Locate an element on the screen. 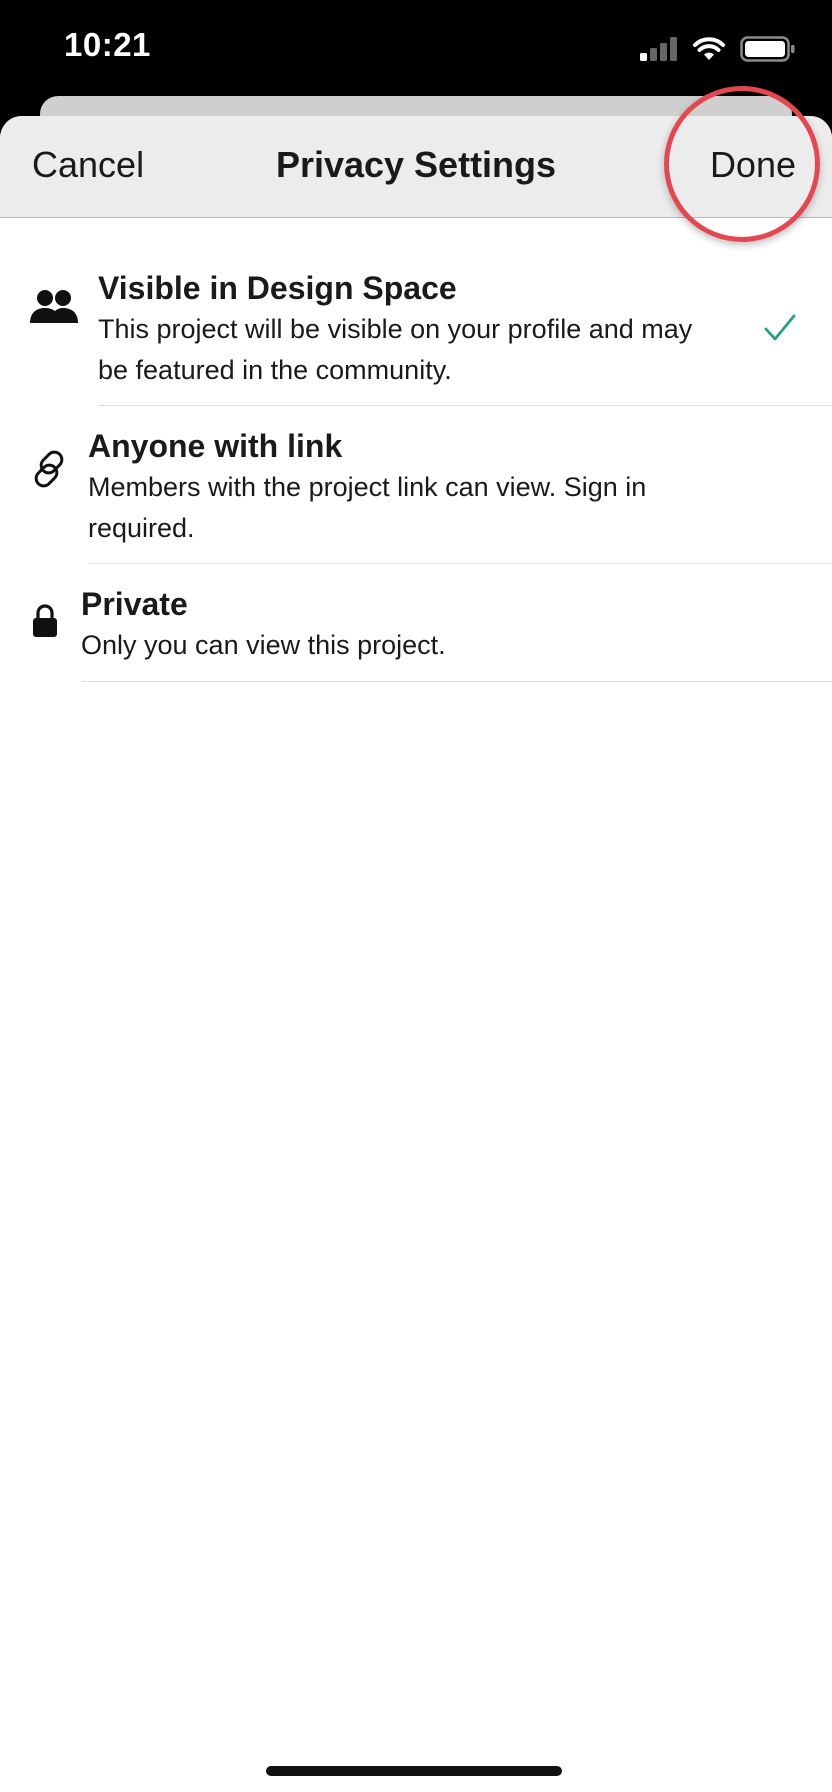 The height and width of the screenshot is (1792, 832). checkmark-icon is located at coordinates (780, 330).